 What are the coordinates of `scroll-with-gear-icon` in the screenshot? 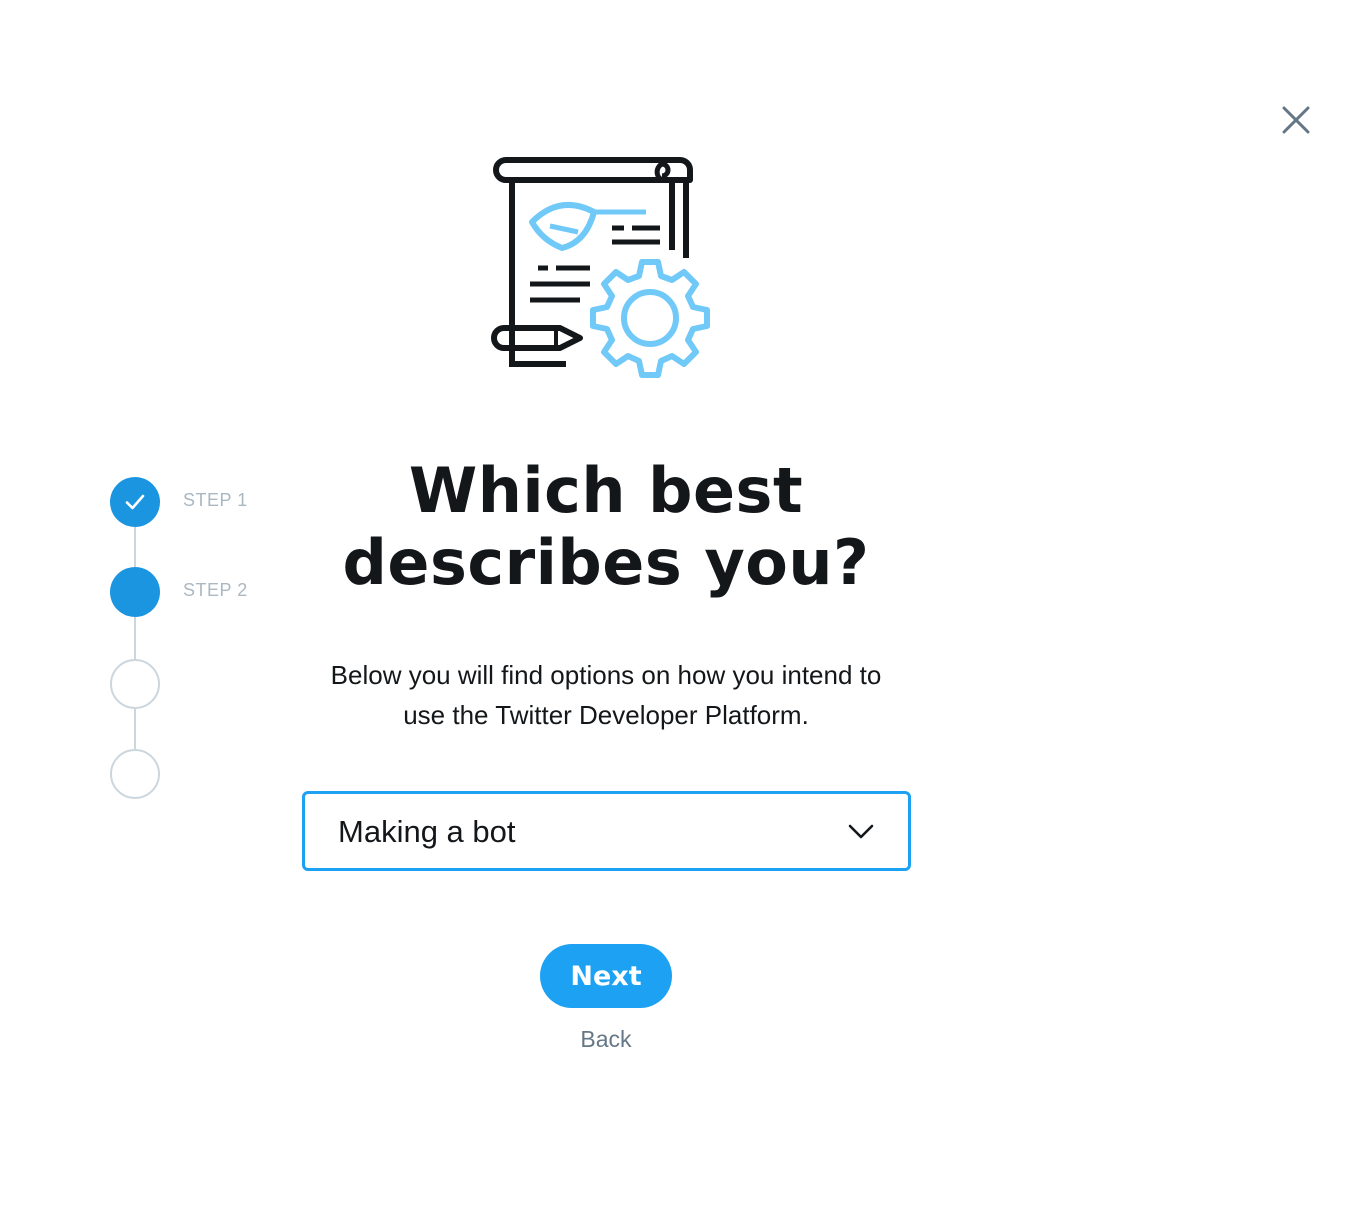 It's located at (608, 268).